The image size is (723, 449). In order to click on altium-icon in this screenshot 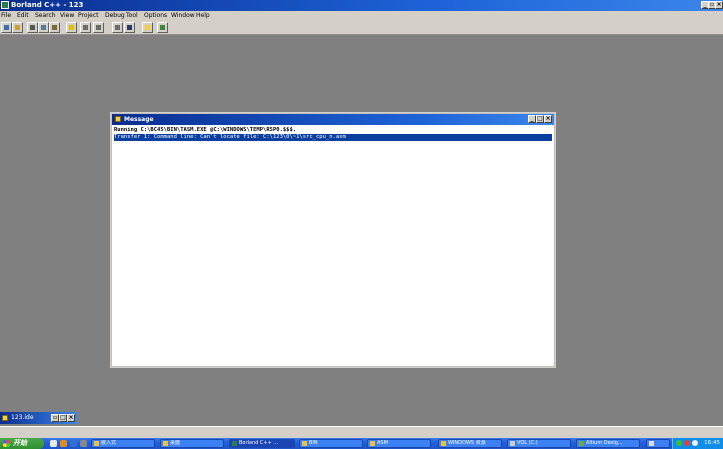, I will do `click(581, 443)`.